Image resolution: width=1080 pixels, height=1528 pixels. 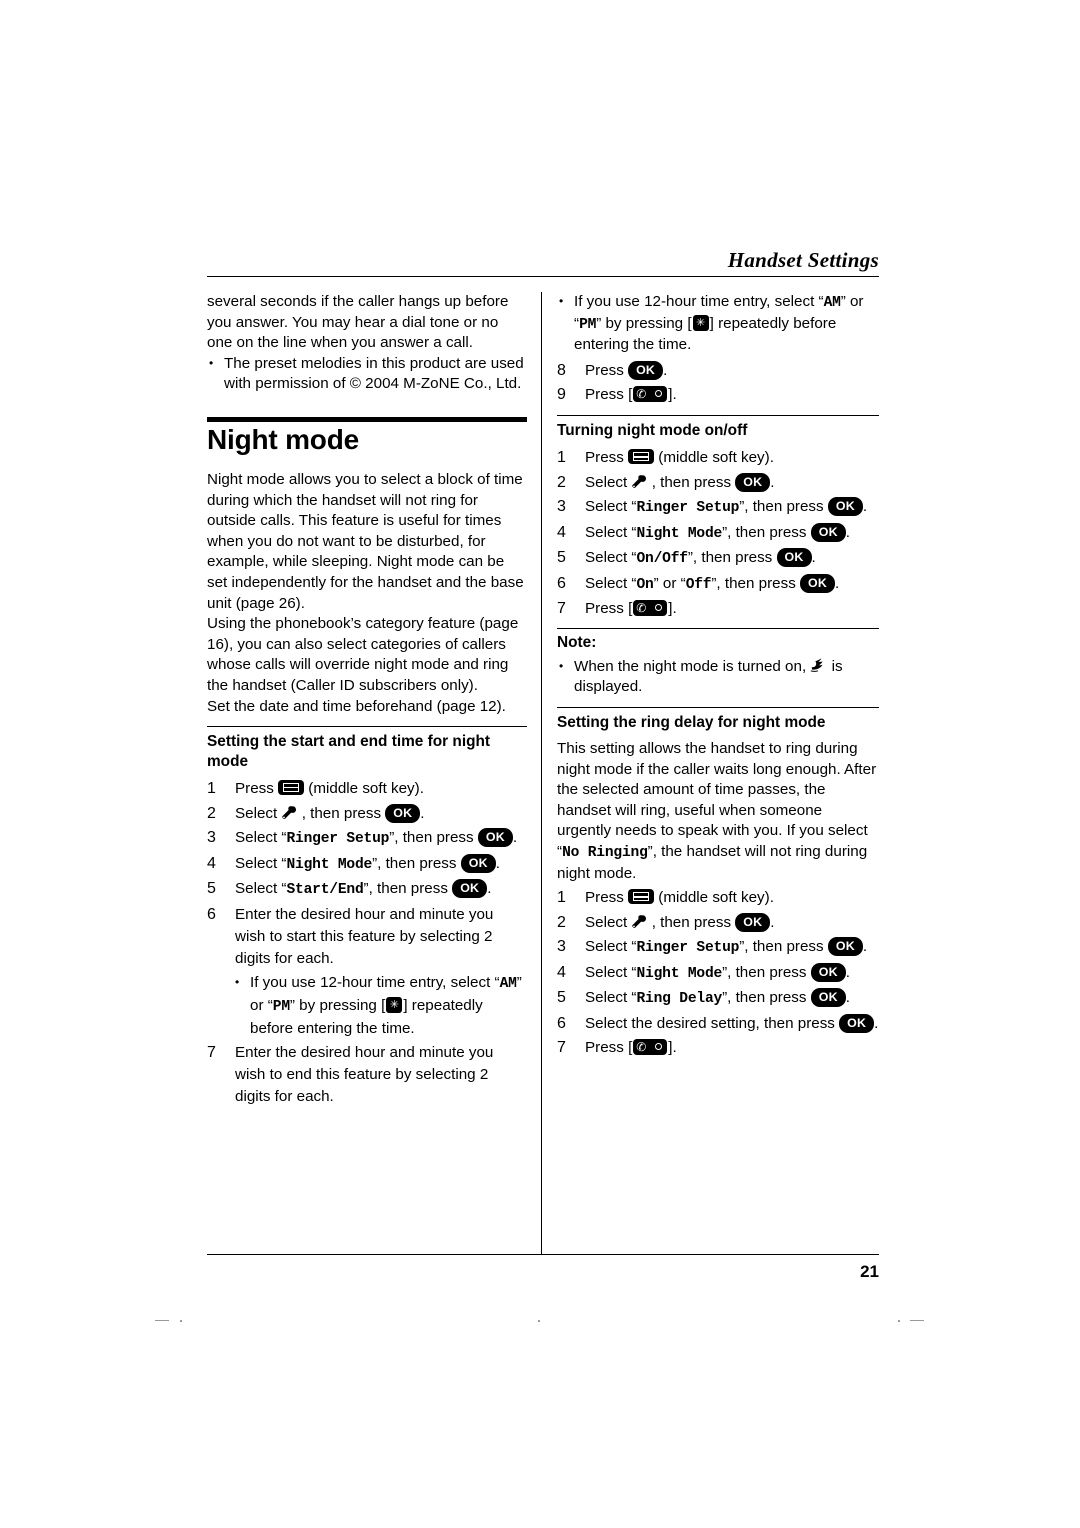 I want to click on step-number: 9, so click(x=561, y=395).